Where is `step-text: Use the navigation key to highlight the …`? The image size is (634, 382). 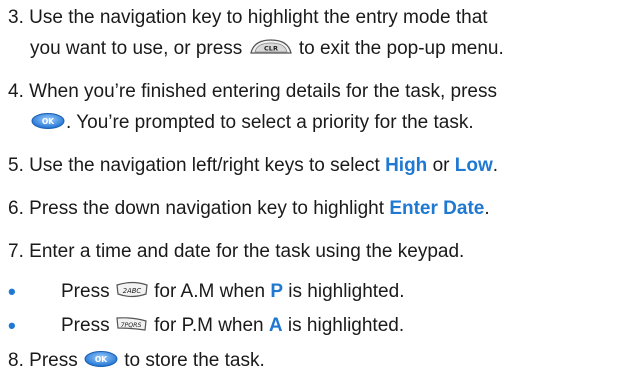 step-text: Use the navigation key to highlight the … is located at coordinates (258, 17).